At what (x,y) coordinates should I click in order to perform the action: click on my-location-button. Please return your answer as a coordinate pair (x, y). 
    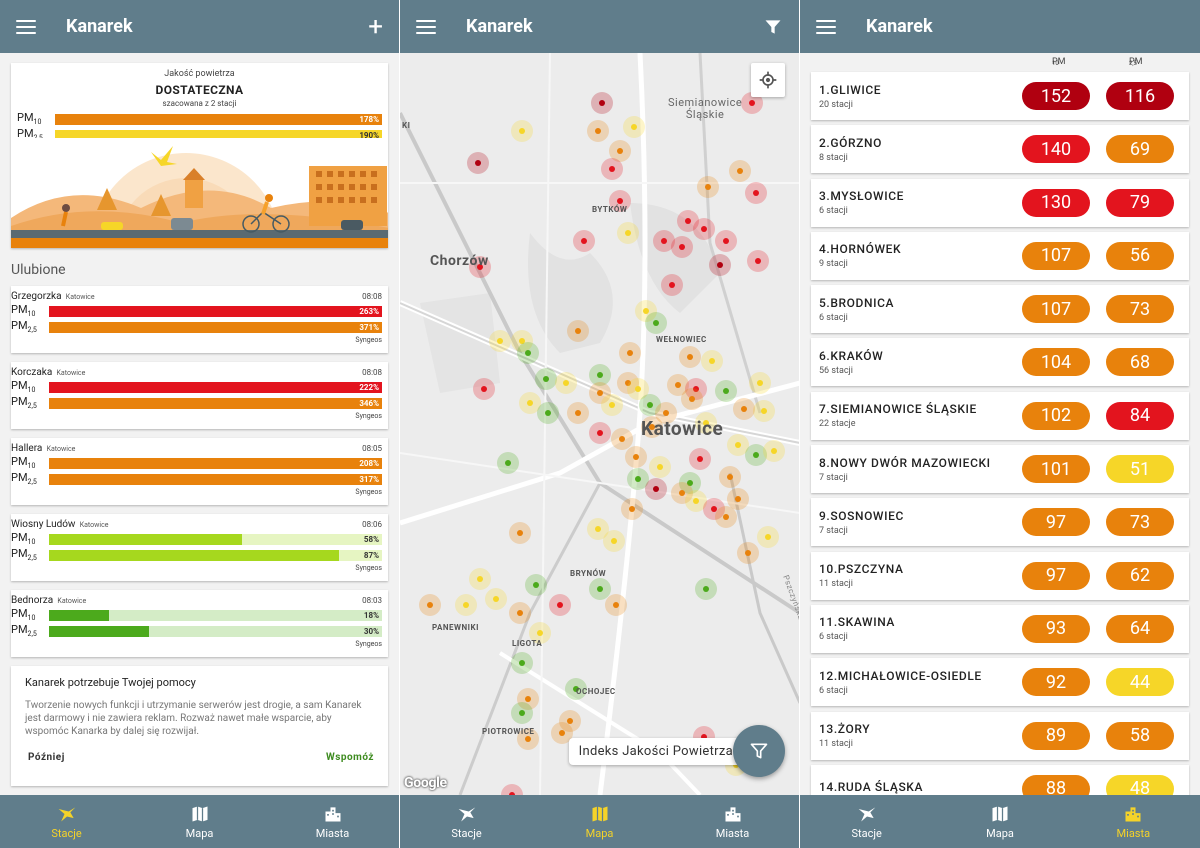
    Looking at the image, I should click on (768, 80).